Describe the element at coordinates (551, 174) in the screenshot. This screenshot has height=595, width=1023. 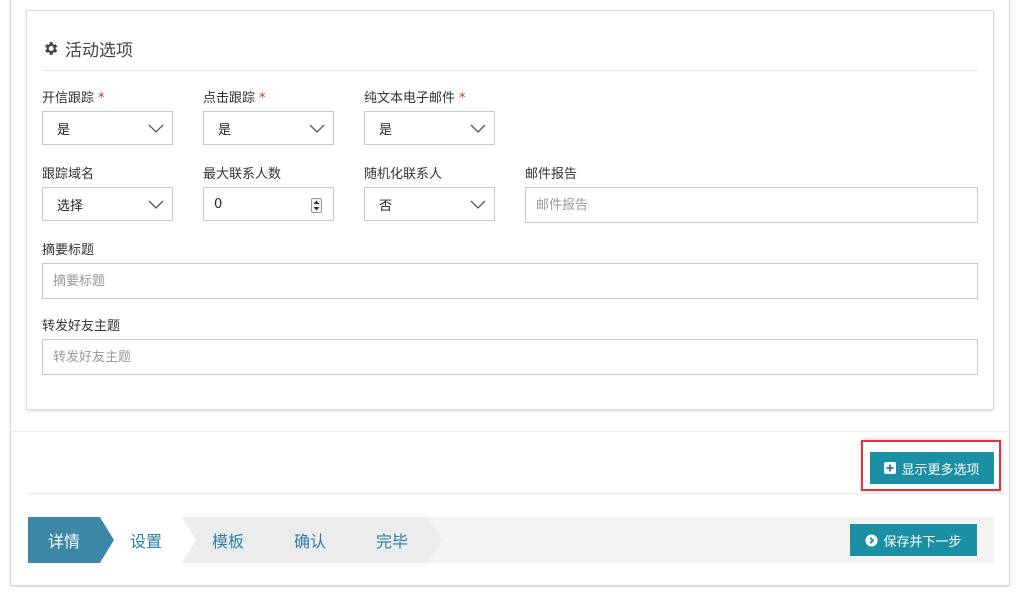
I see `email-report-label: 邮件报告` at that location.